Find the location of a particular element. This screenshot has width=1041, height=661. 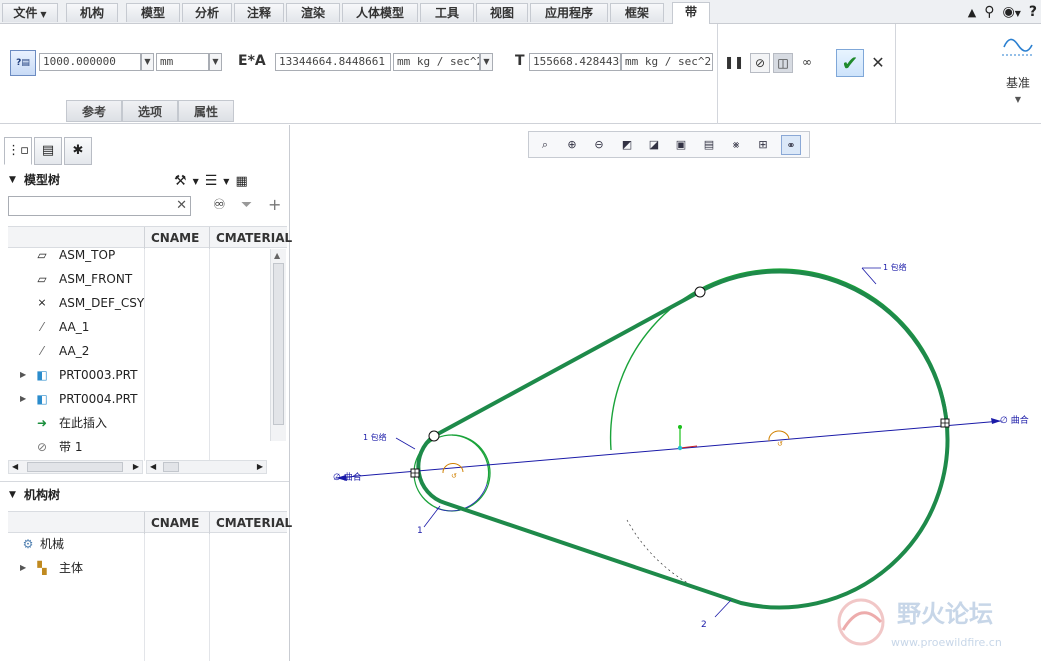

glasses-preview-icon: ∞ is located at coordinates (807, 63).